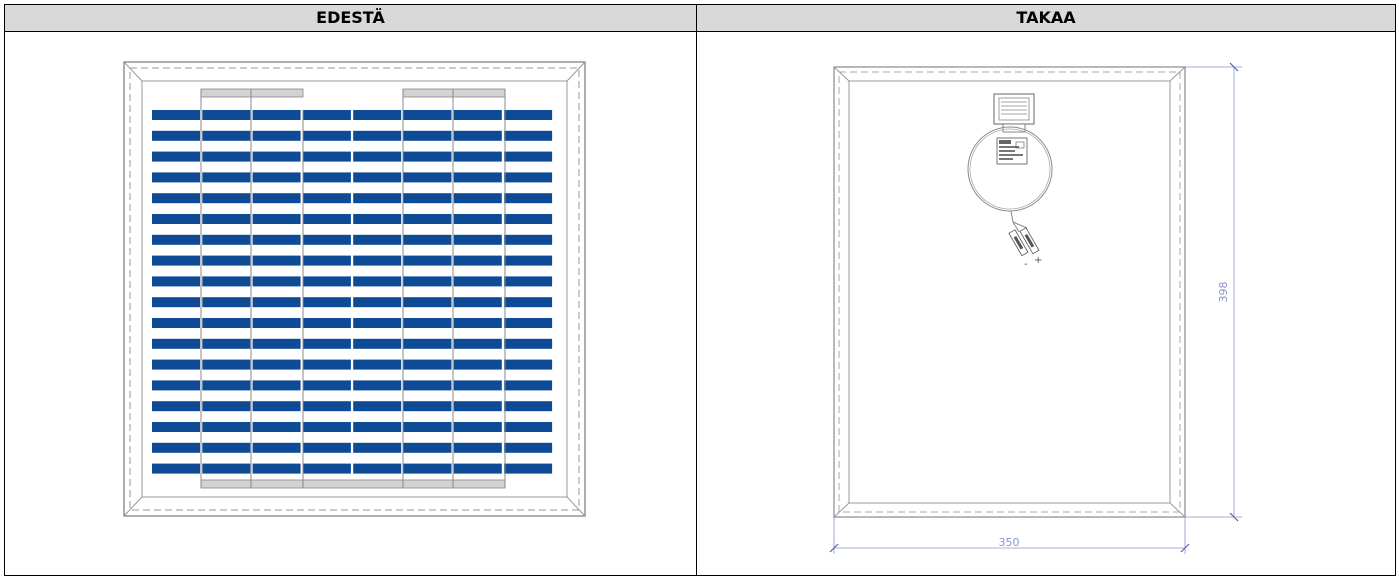 This screenshot has height=579, width=1399. What do you see at coordinates (1213, 292) in the screenshot?
I see `height-dimension` at bounding box center [1213, 292].